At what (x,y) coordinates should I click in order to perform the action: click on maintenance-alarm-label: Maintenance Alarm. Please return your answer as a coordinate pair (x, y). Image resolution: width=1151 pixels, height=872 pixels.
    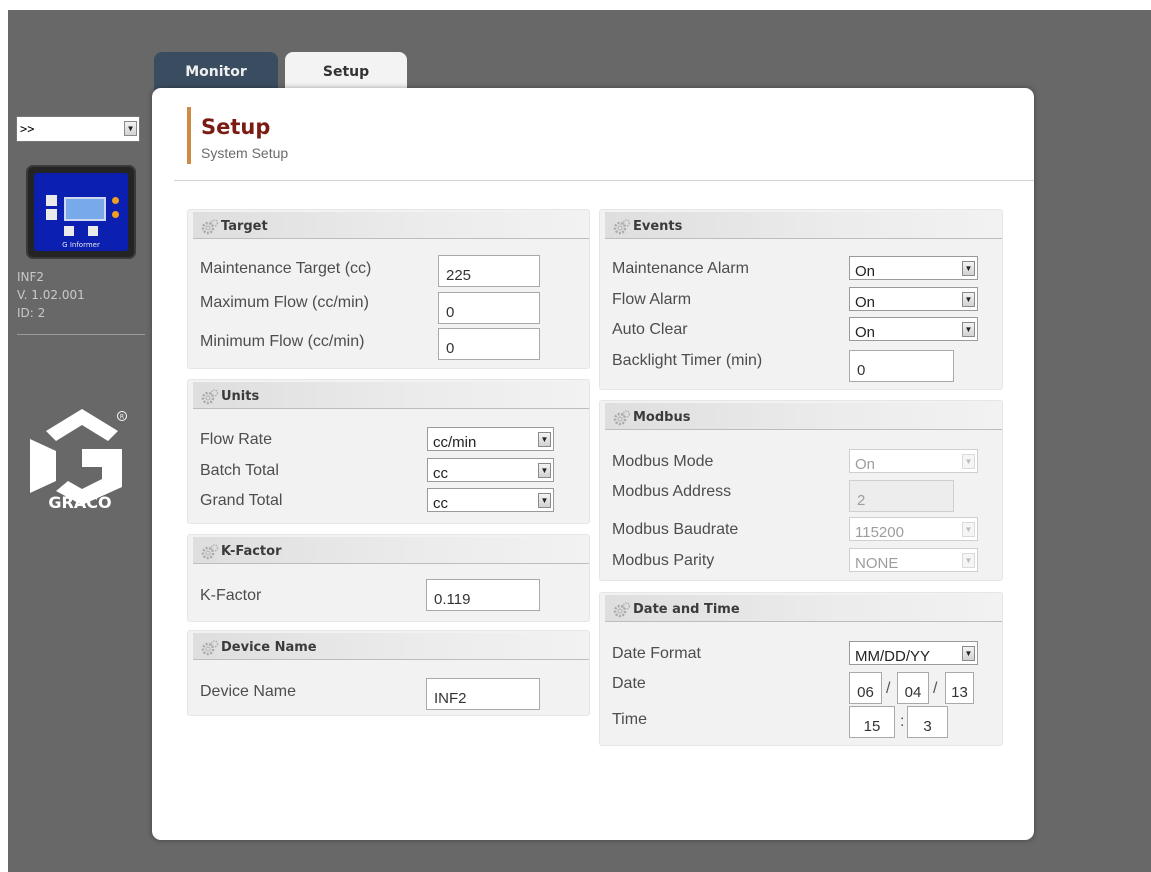
    Looking at the image, I should click on (680, 268).